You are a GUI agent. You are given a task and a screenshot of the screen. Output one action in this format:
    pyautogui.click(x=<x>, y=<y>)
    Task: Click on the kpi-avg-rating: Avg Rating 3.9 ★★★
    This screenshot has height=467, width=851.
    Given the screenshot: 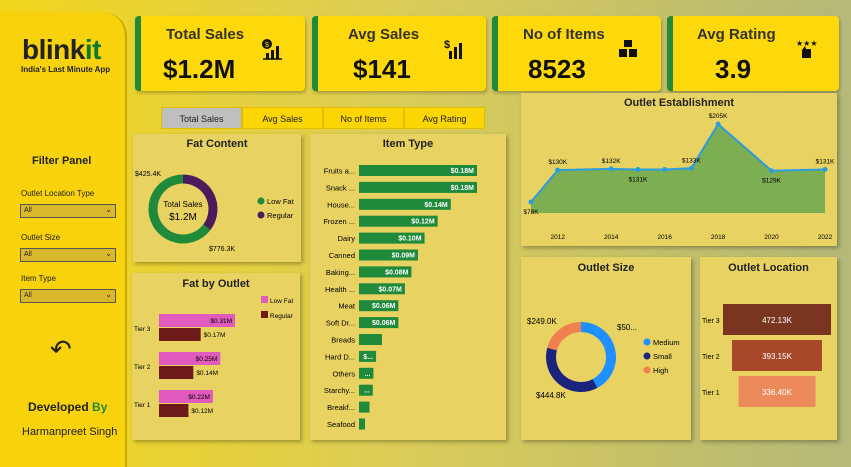 What is the action you would take?
    pyautogui.click(x=753, y=53)
    